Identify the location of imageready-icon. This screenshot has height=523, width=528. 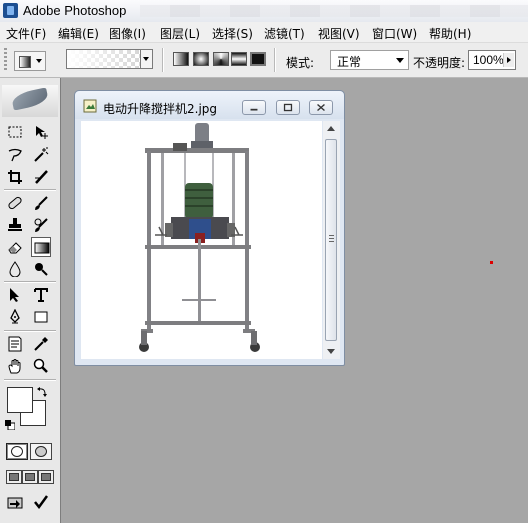
(15, 503).